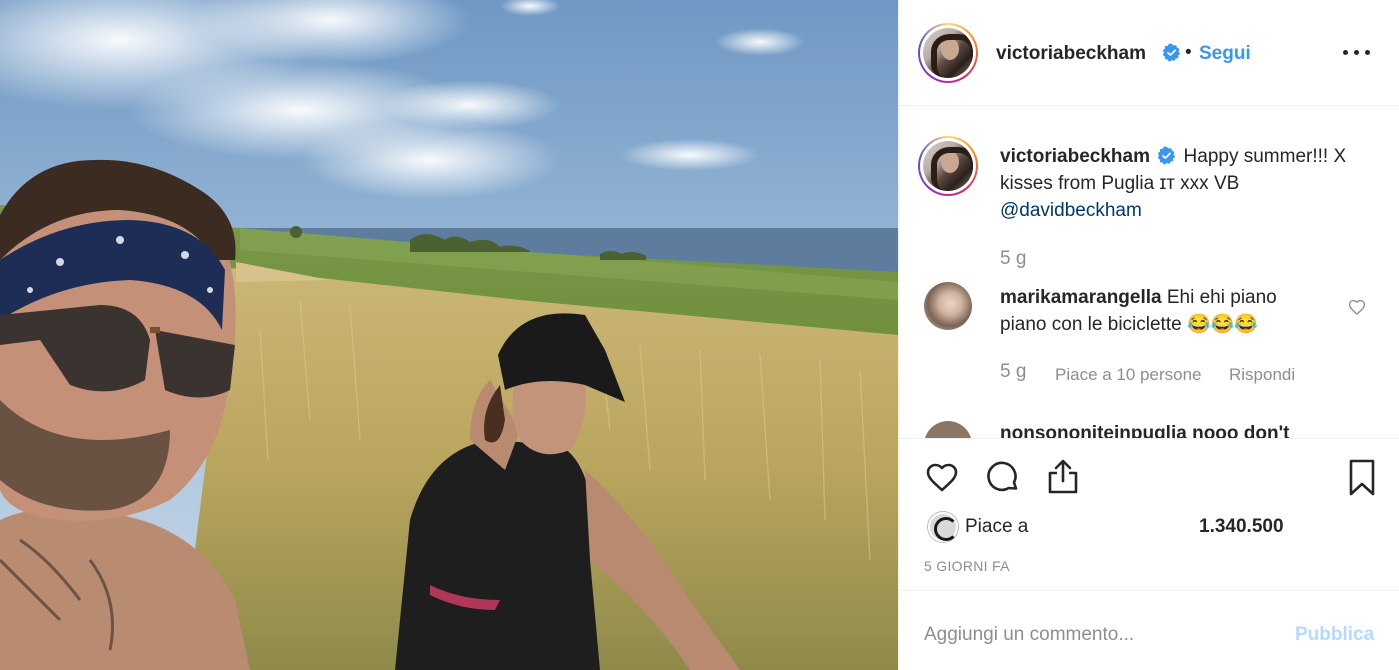  I want to click on liker-avatar, so click(943, 527).